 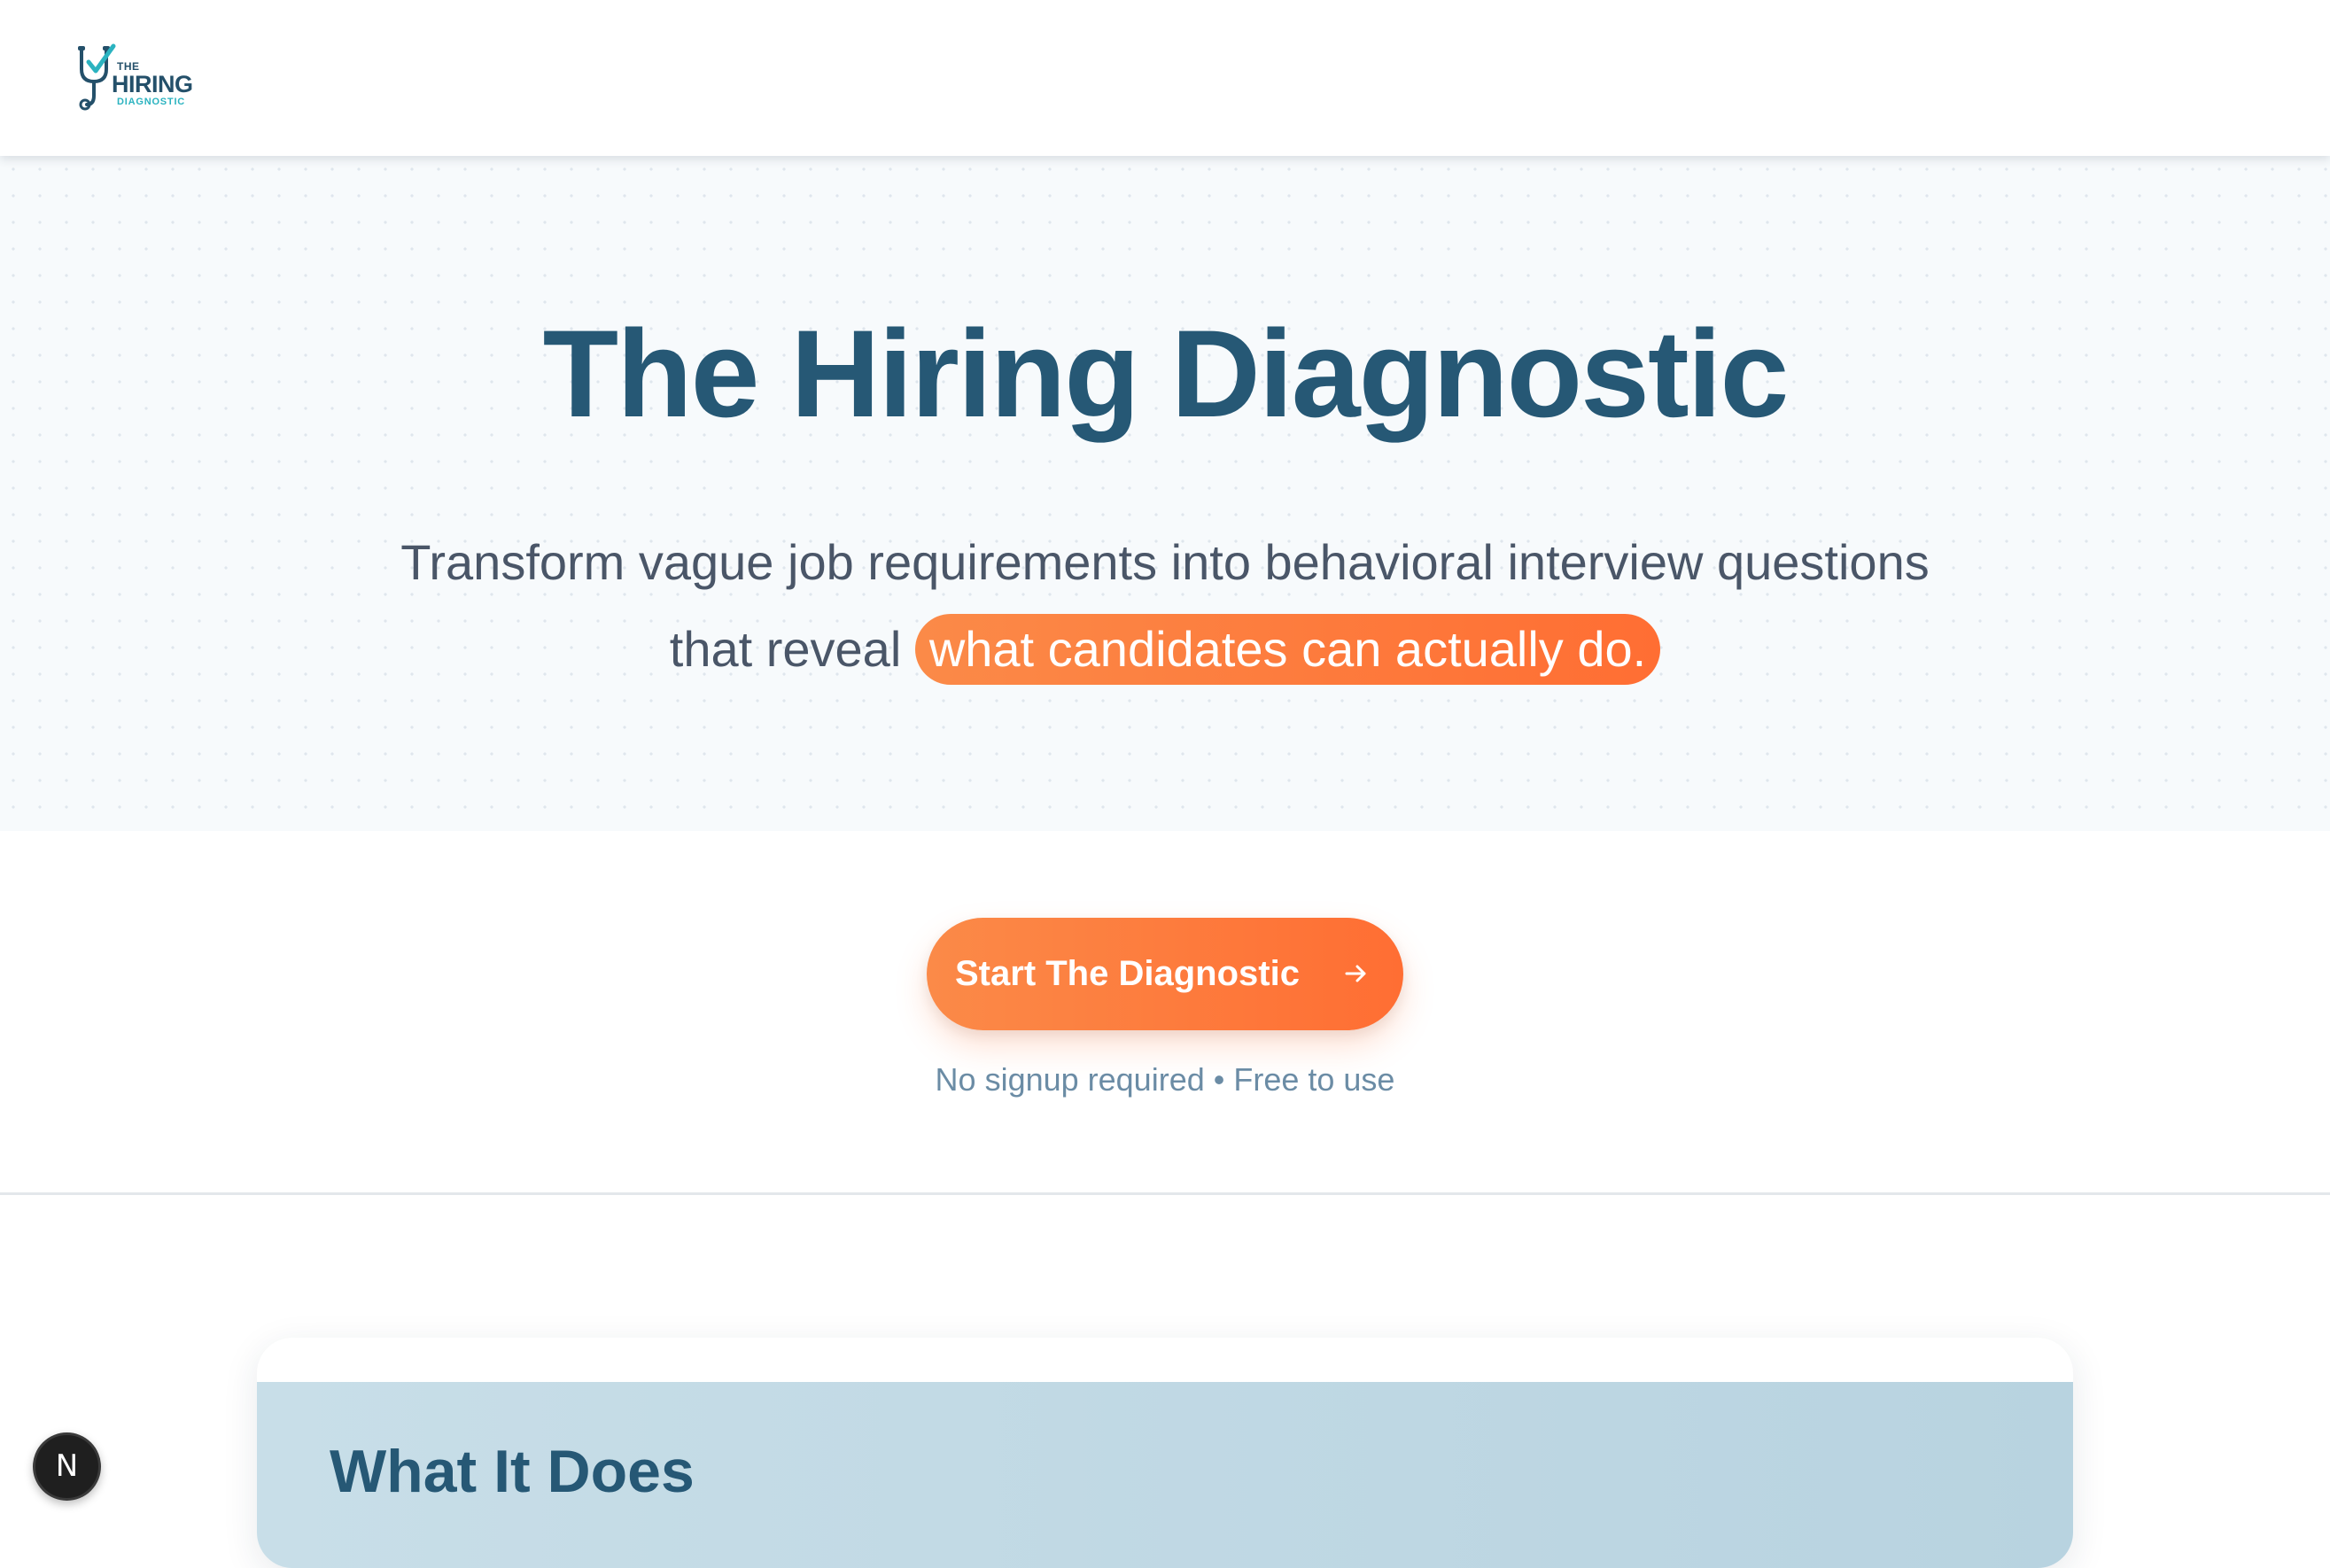 What do you see at coordinates (512, 1471) in the screenshot?
I see `section-title: What It Does` at bounding box center [512, 1471].